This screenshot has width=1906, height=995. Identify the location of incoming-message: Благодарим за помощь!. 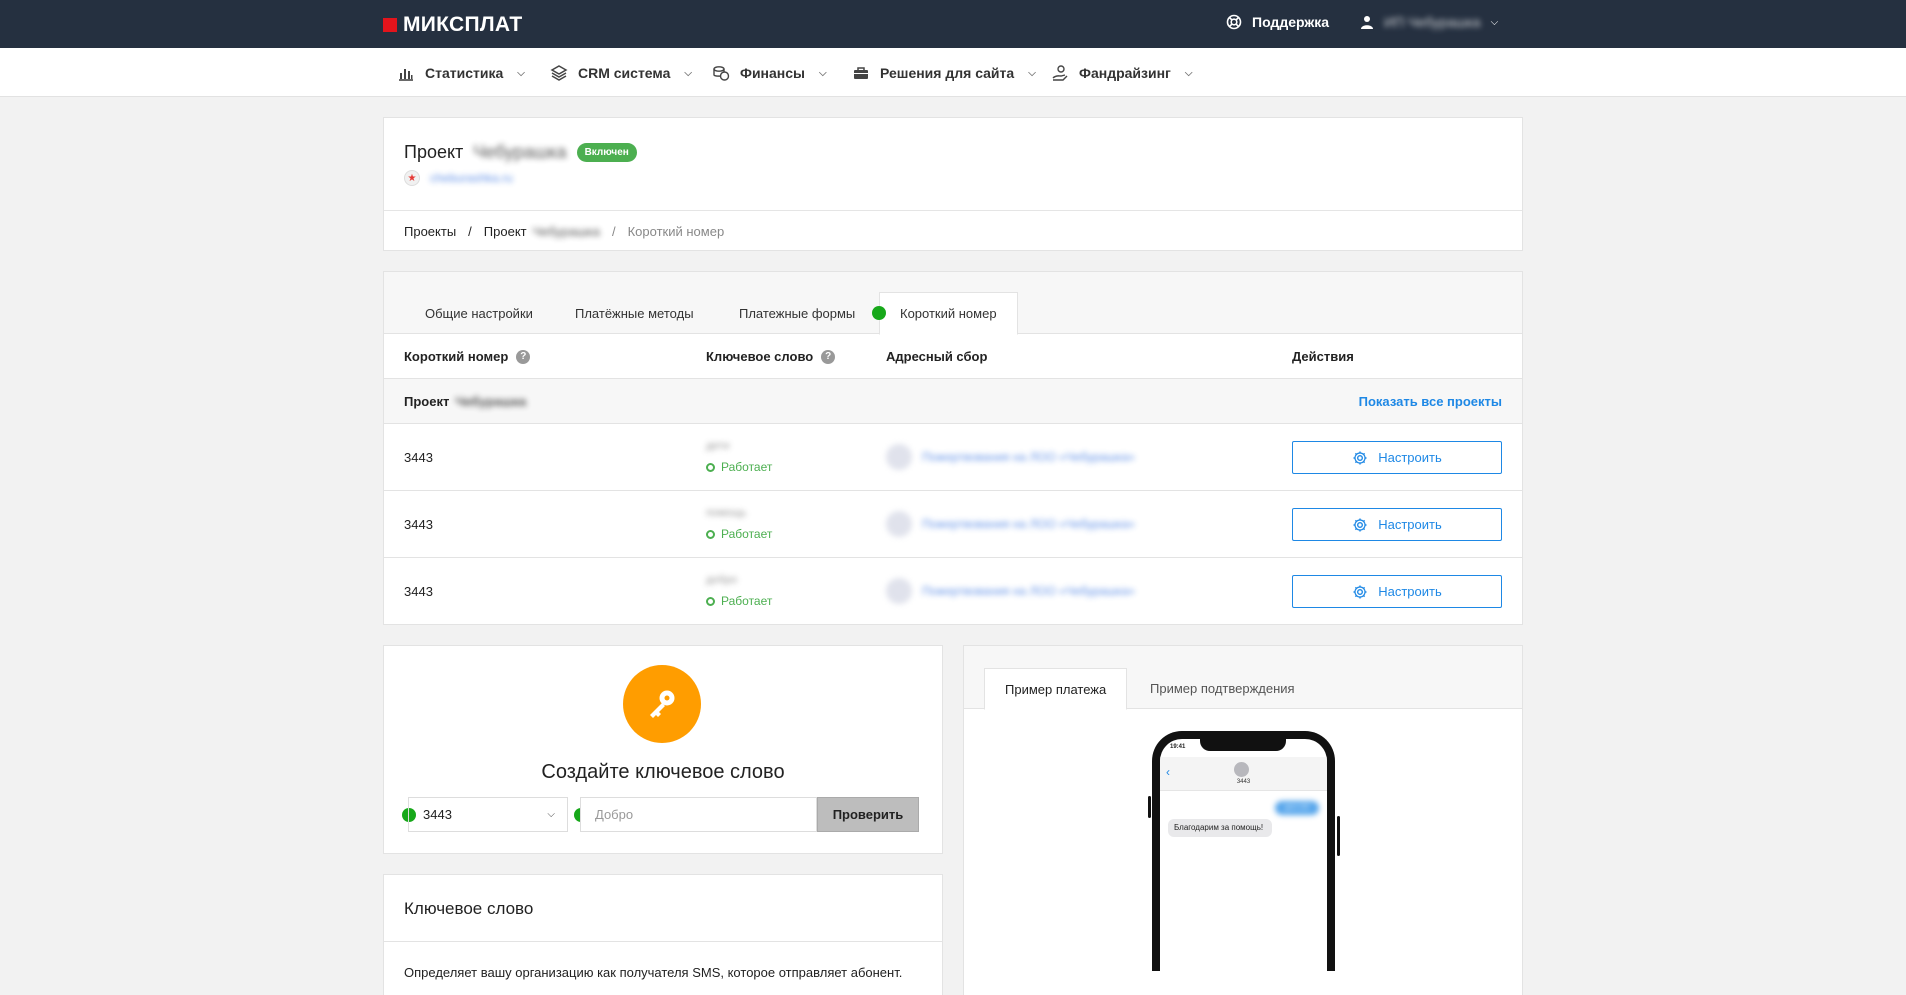
(1220, 828).